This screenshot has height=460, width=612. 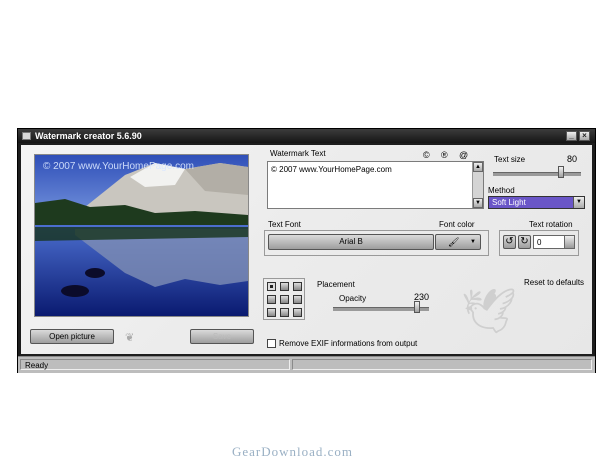 I want to click on placement-top-center, so click(x=284, y=286).